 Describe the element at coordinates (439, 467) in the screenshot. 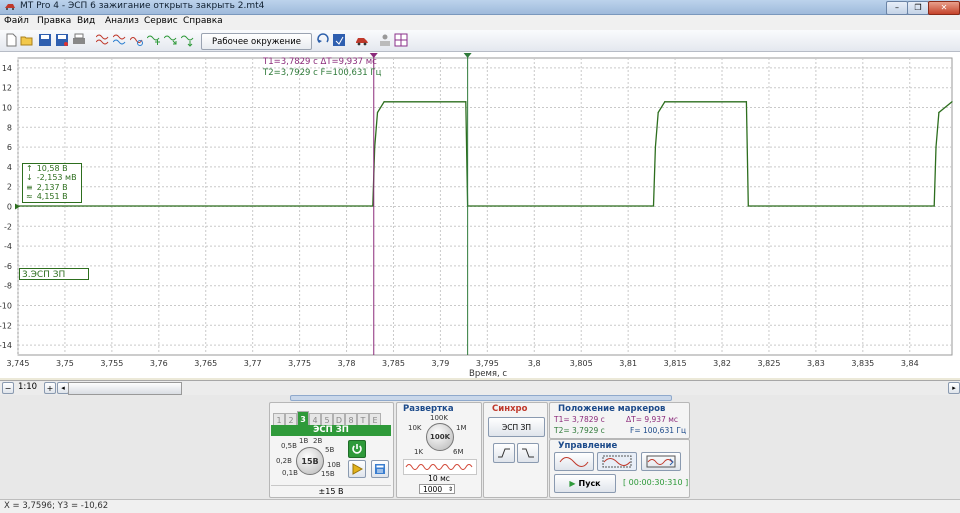

I see `sweep-wave-icon` at that location.